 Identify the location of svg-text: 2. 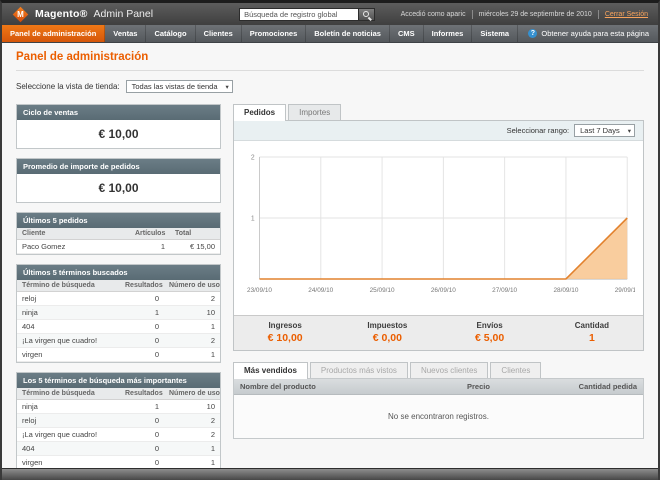
(253, 157).